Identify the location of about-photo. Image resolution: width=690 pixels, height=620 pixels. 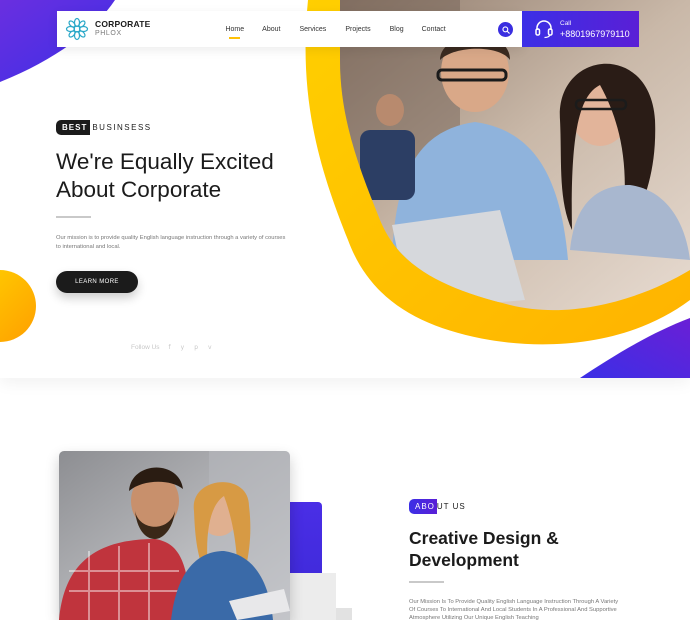
(174, 535).